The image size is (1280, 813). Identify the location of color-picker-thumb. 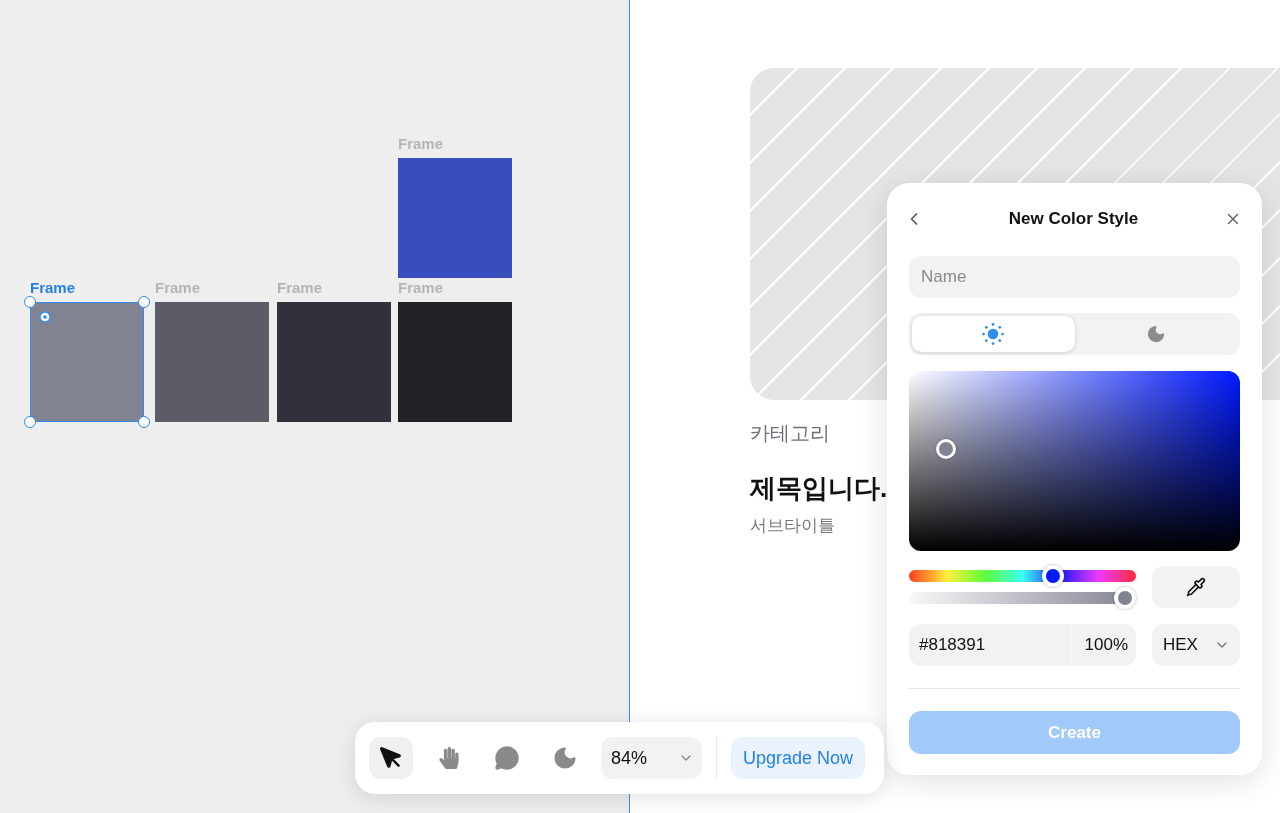
(945, 448).